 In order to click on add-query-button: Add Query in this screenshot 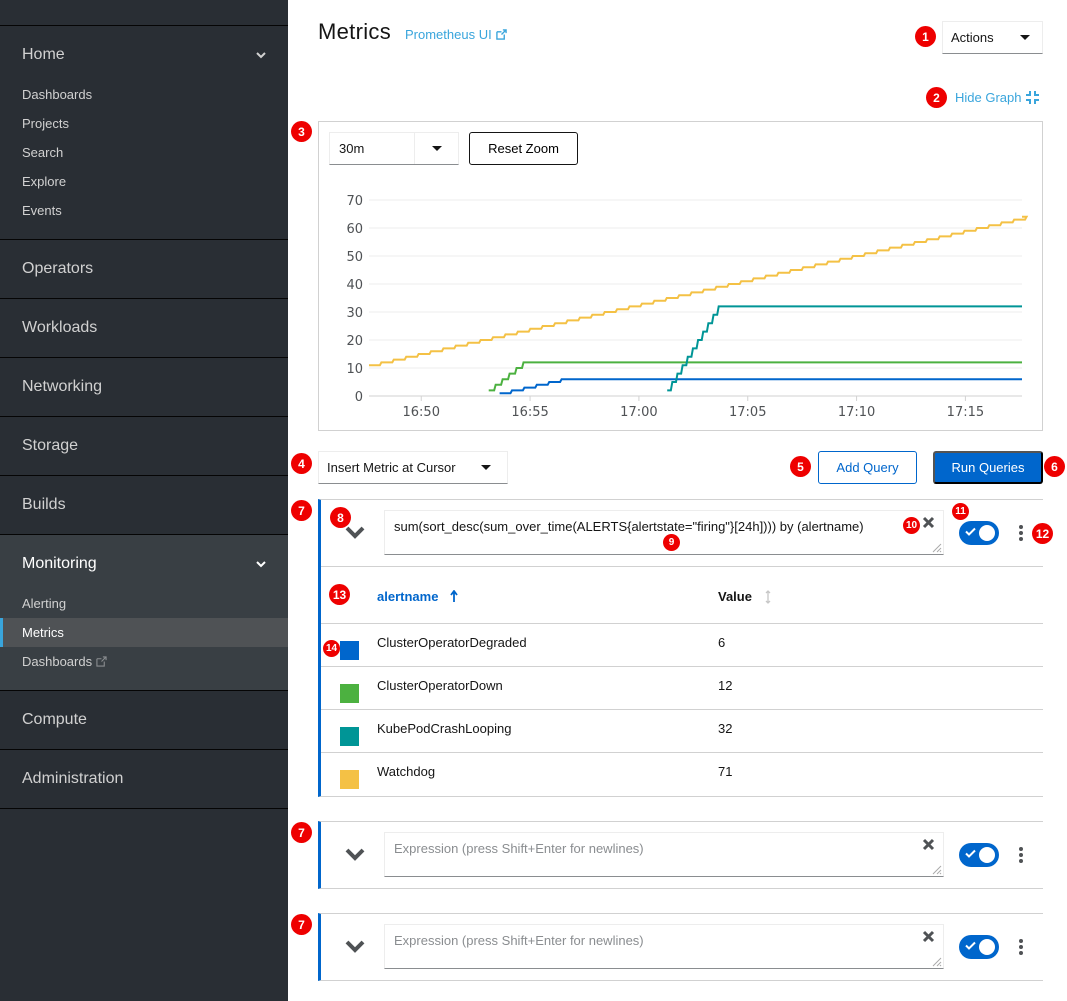, I will do `click(867, 467)`.